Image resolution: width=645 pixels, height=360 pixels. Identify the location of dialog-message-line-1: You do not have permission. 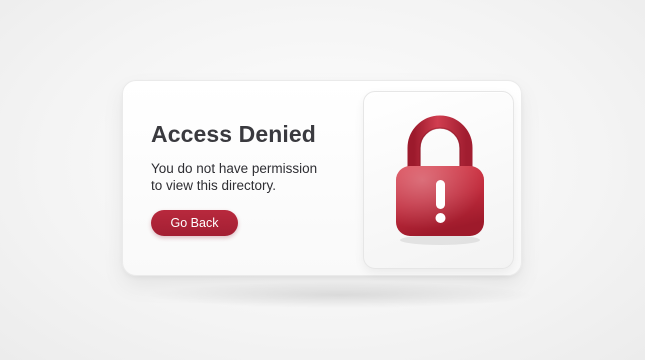
(234, 168).